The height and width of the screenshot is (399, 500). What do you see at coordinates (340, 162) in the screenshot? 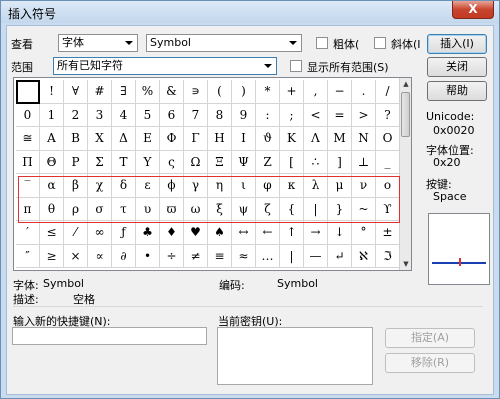
I see `symbol-cell: ]` at bounding box center [340, 162].